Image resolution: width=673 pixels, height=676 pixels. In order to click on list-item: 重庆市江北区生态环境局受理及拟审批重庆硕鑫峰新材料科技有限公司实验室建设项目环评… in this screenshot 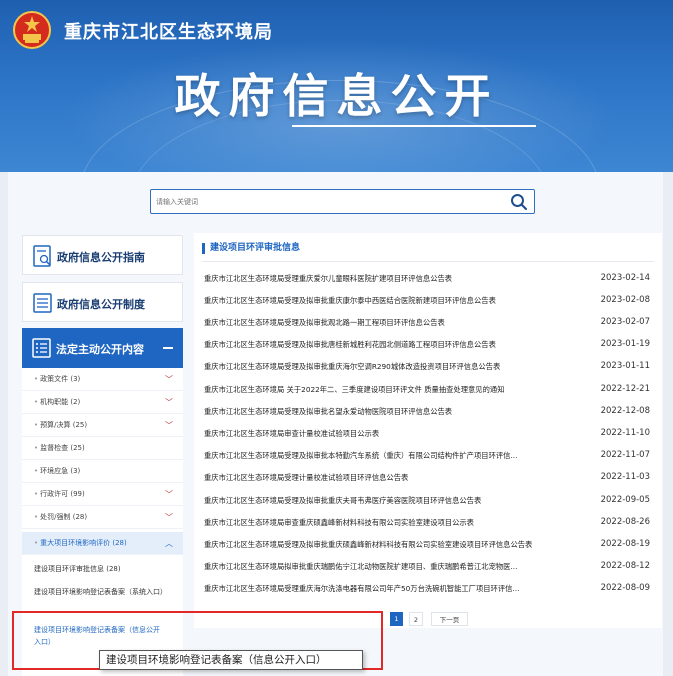, I will do `click(428, 546)`.